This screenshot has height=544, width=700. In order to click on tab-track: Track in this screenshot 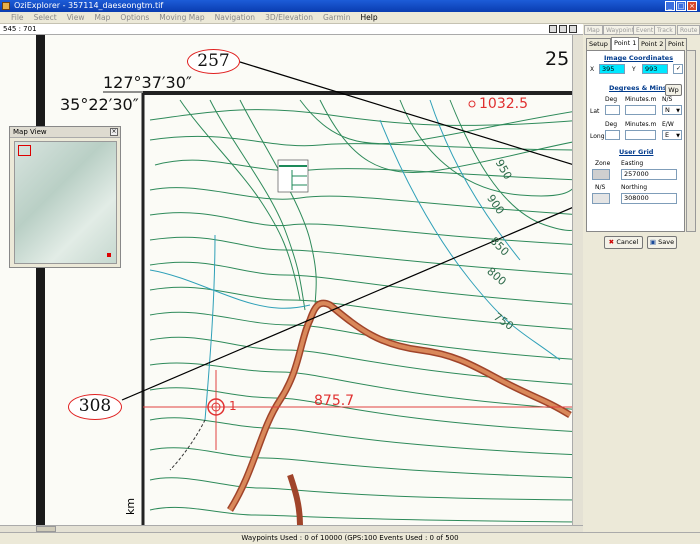, I will do `click(665, 30)`.